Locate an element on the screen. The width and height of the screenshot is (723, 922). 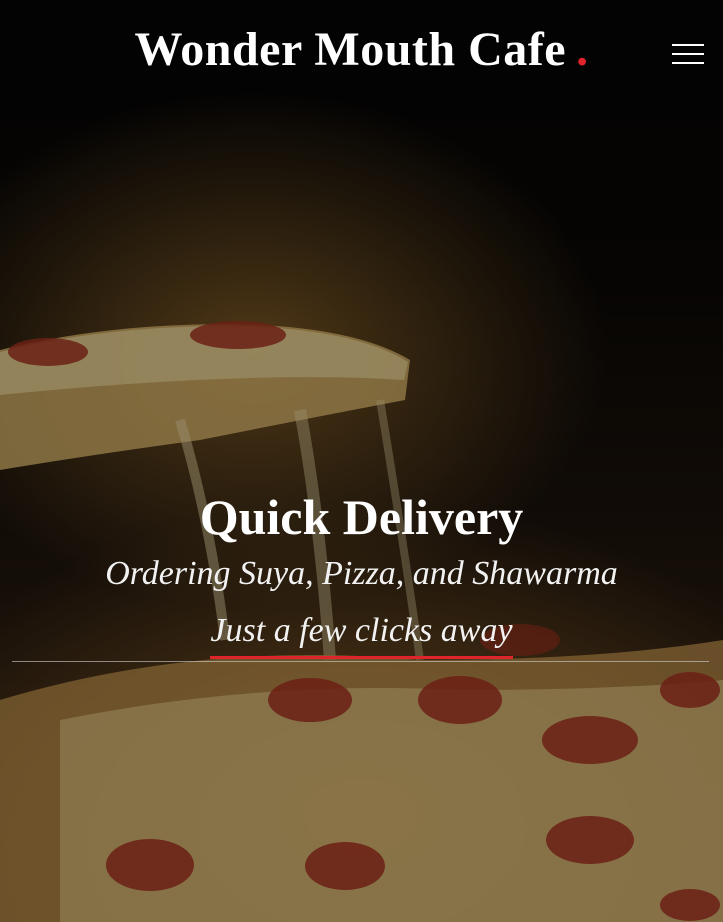
hero-tagline-container: Just a few clicks away is located at coordinates (361, 635).